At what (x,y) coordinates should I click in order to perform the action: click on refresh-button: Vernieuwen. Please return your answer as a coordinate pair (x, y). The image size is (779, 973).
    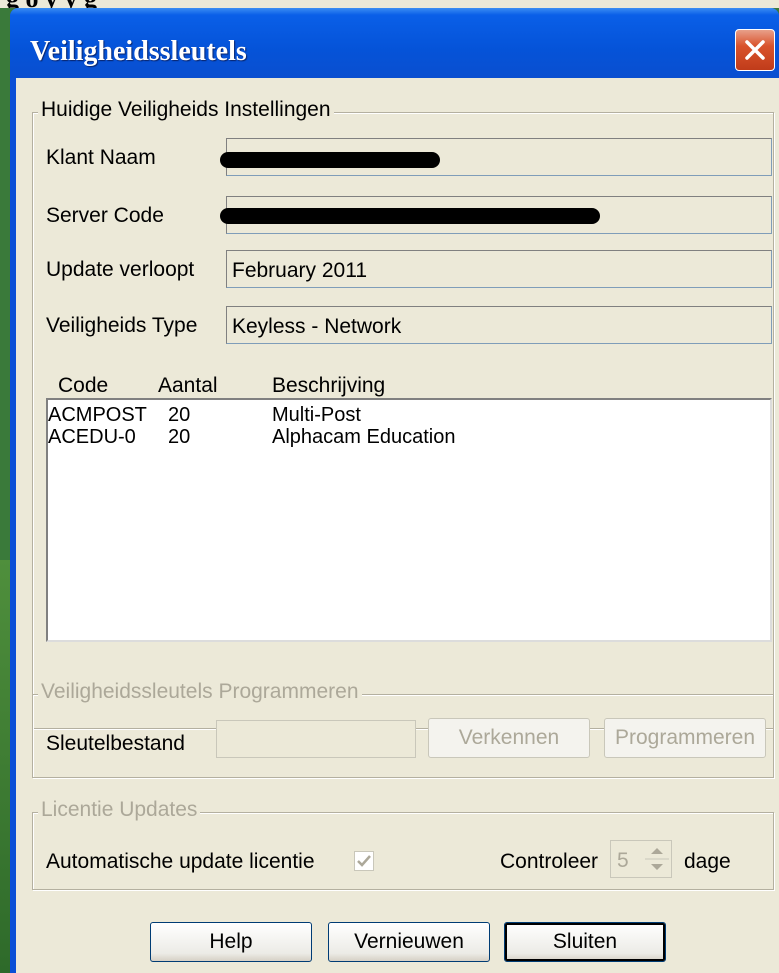
    Looking at the image, I should click on (409, 942).